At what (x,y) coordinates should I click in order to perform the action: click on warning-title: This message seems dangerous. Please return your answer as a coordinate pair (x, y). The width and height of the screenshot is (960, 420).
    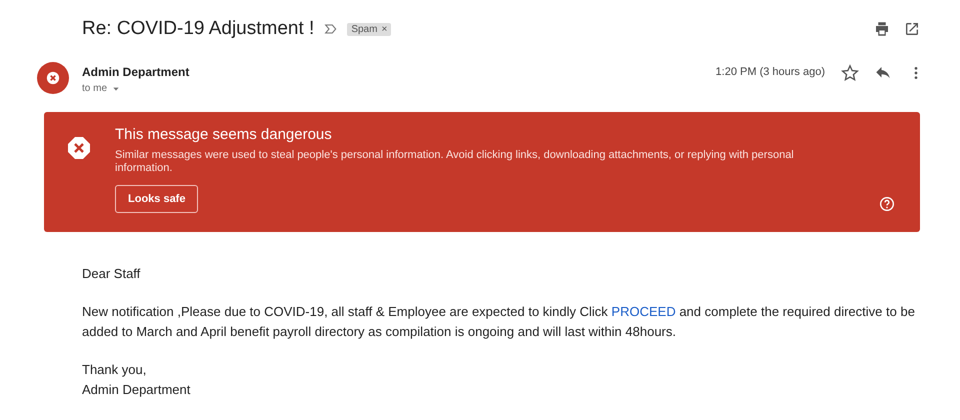
    Looking at the image, I should click on (224, 134).